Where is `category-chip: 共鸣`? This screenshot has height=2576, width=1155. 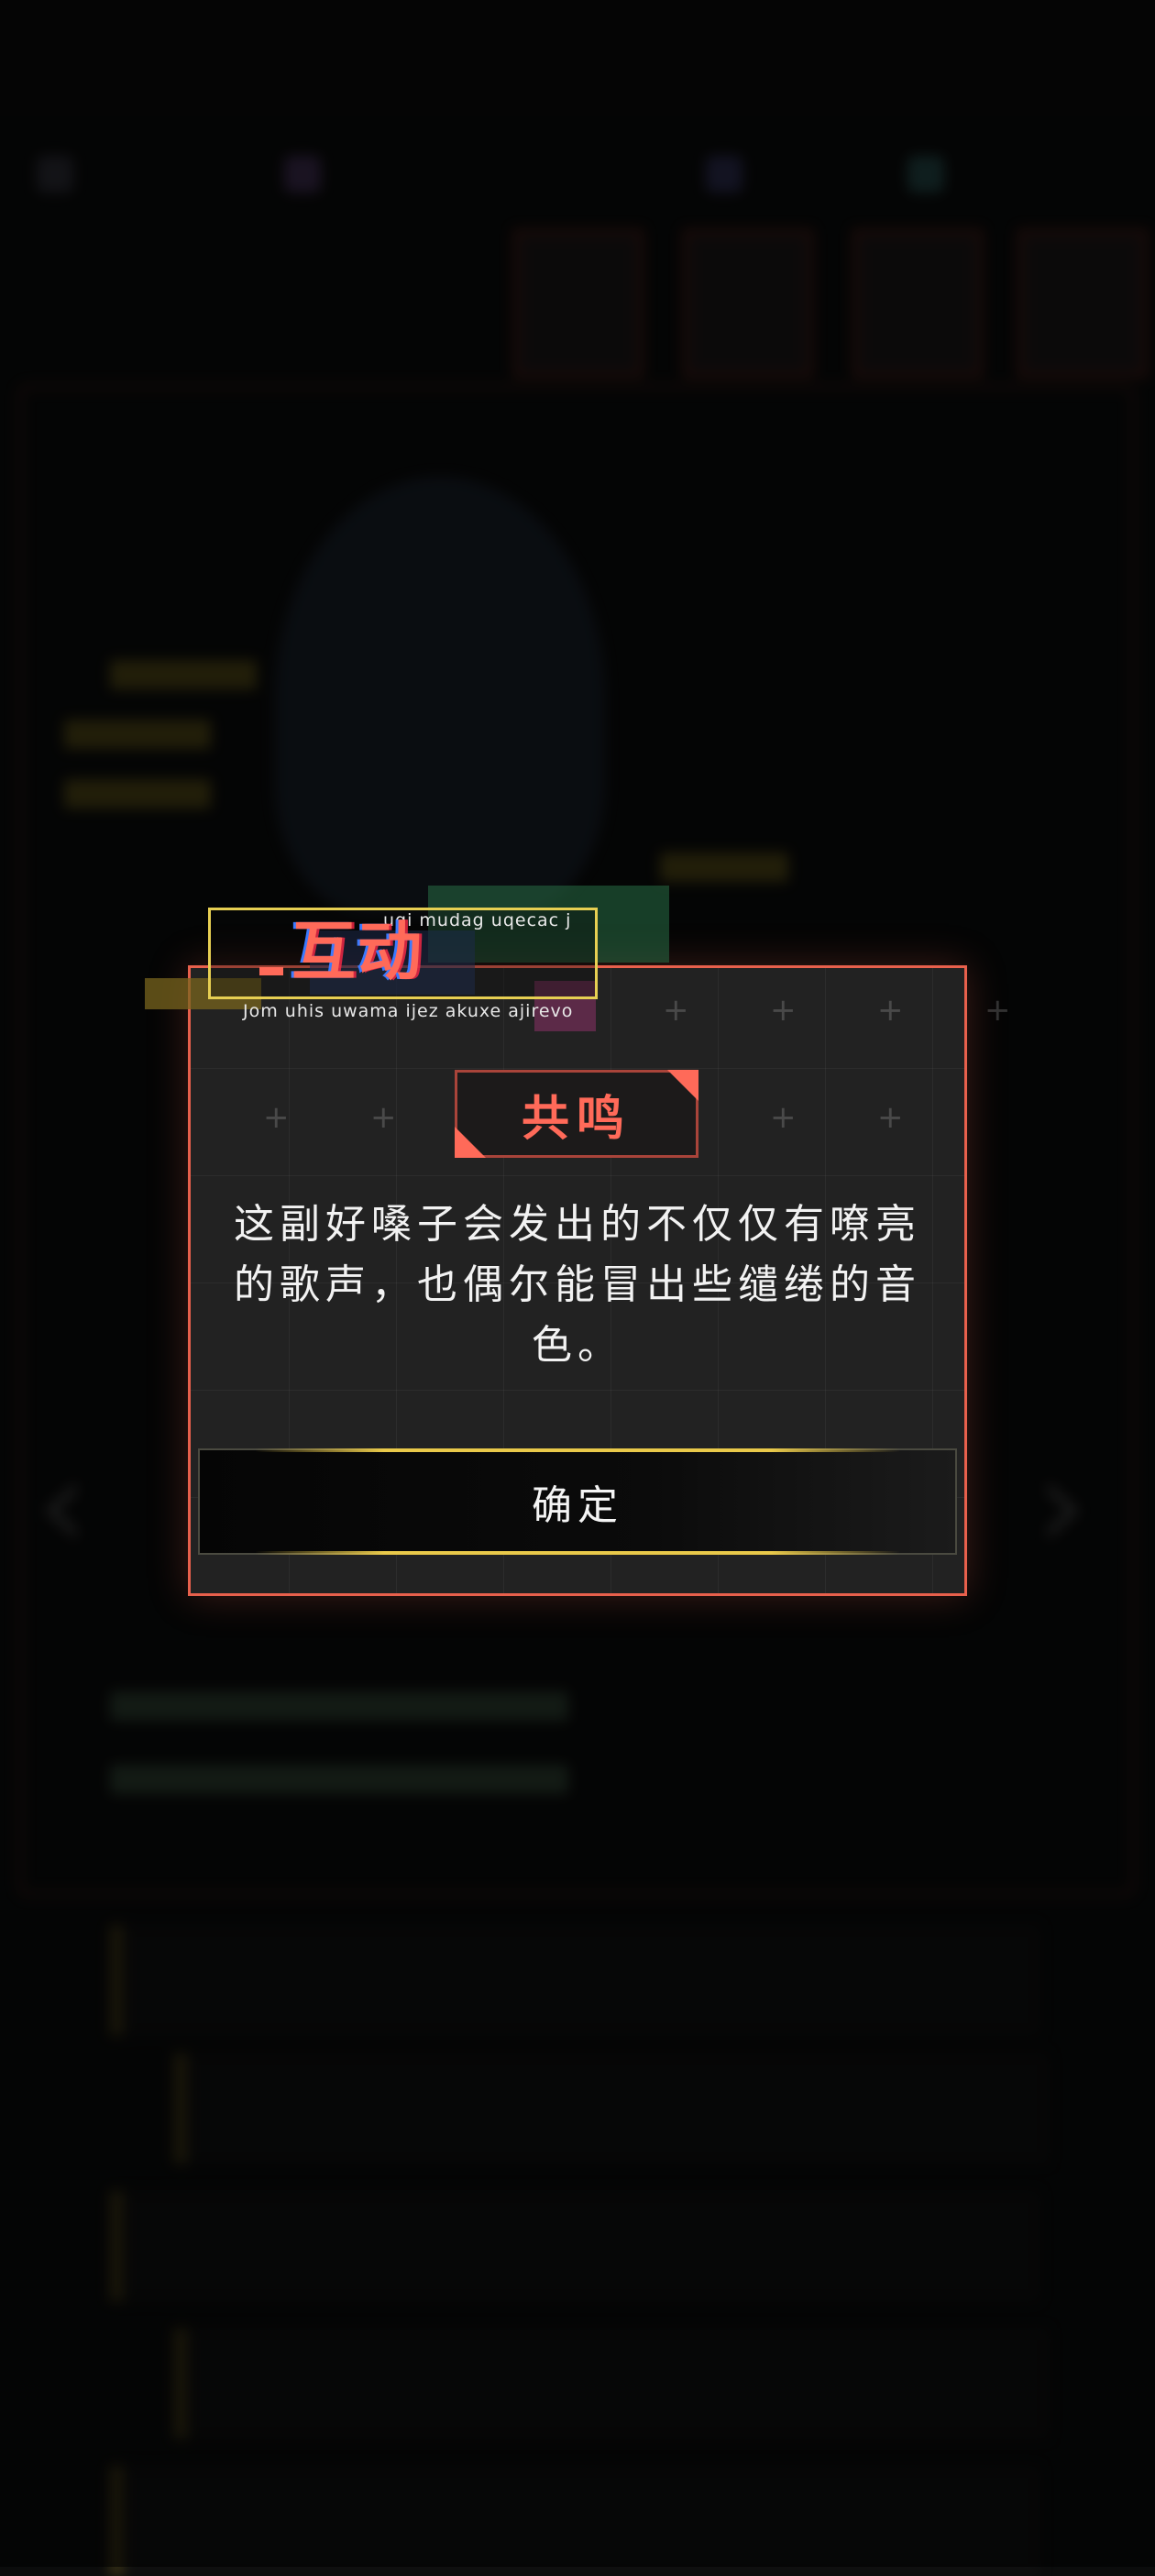 category-chip: 共鸣 is located at coordinates (576, 1114).